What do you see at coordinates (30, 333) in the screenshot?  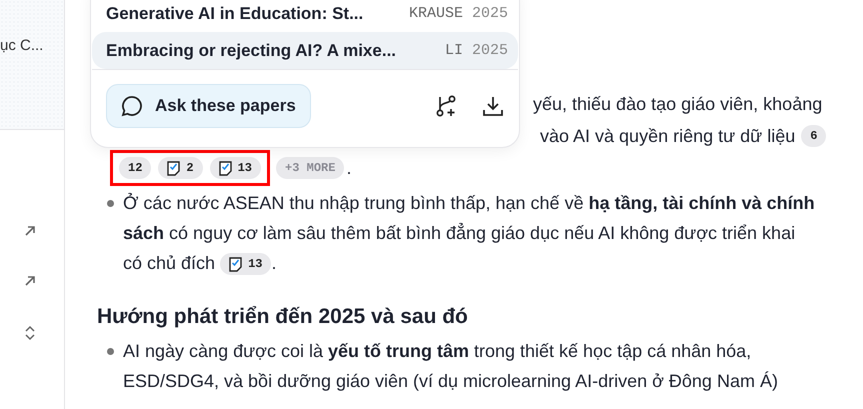 I see `chevron-up-down-icon` at bounding box center [30, 333].